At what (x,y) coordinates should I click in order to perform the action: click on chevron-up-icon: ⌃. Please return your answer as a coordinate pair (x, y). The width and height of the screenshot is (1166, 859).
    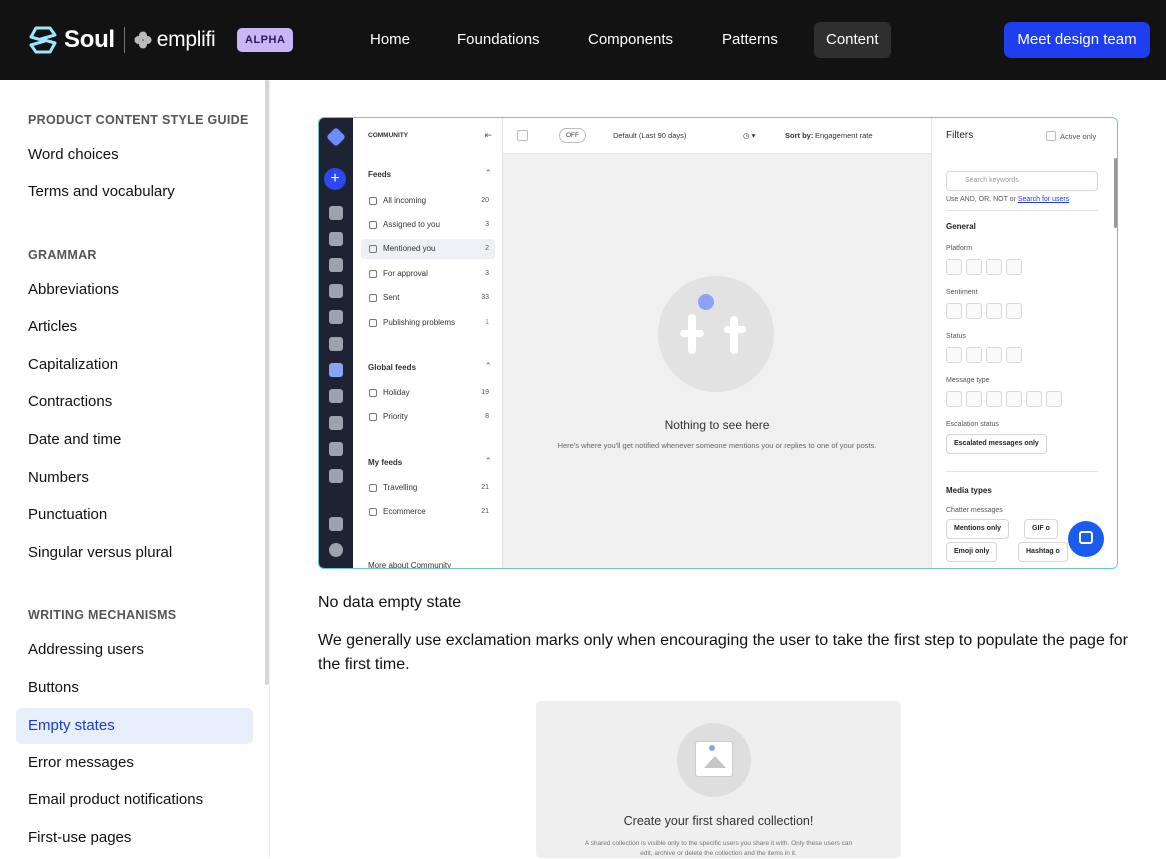
    Looking at the image, I should click on (488, 366).